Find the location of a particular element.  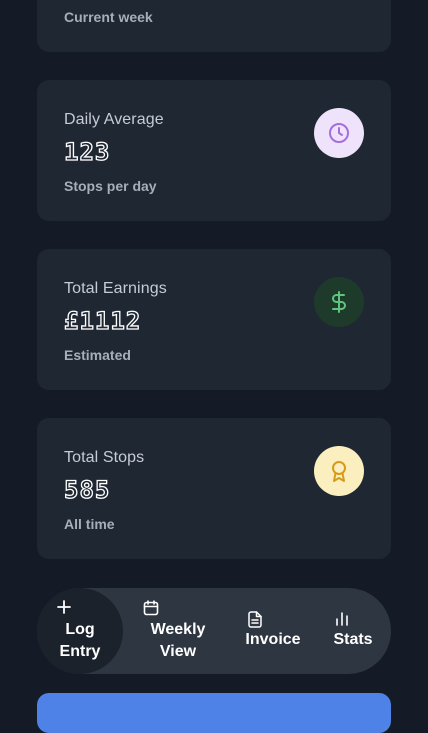

card-title: Total Earnings is located at coordinates (115, 288).